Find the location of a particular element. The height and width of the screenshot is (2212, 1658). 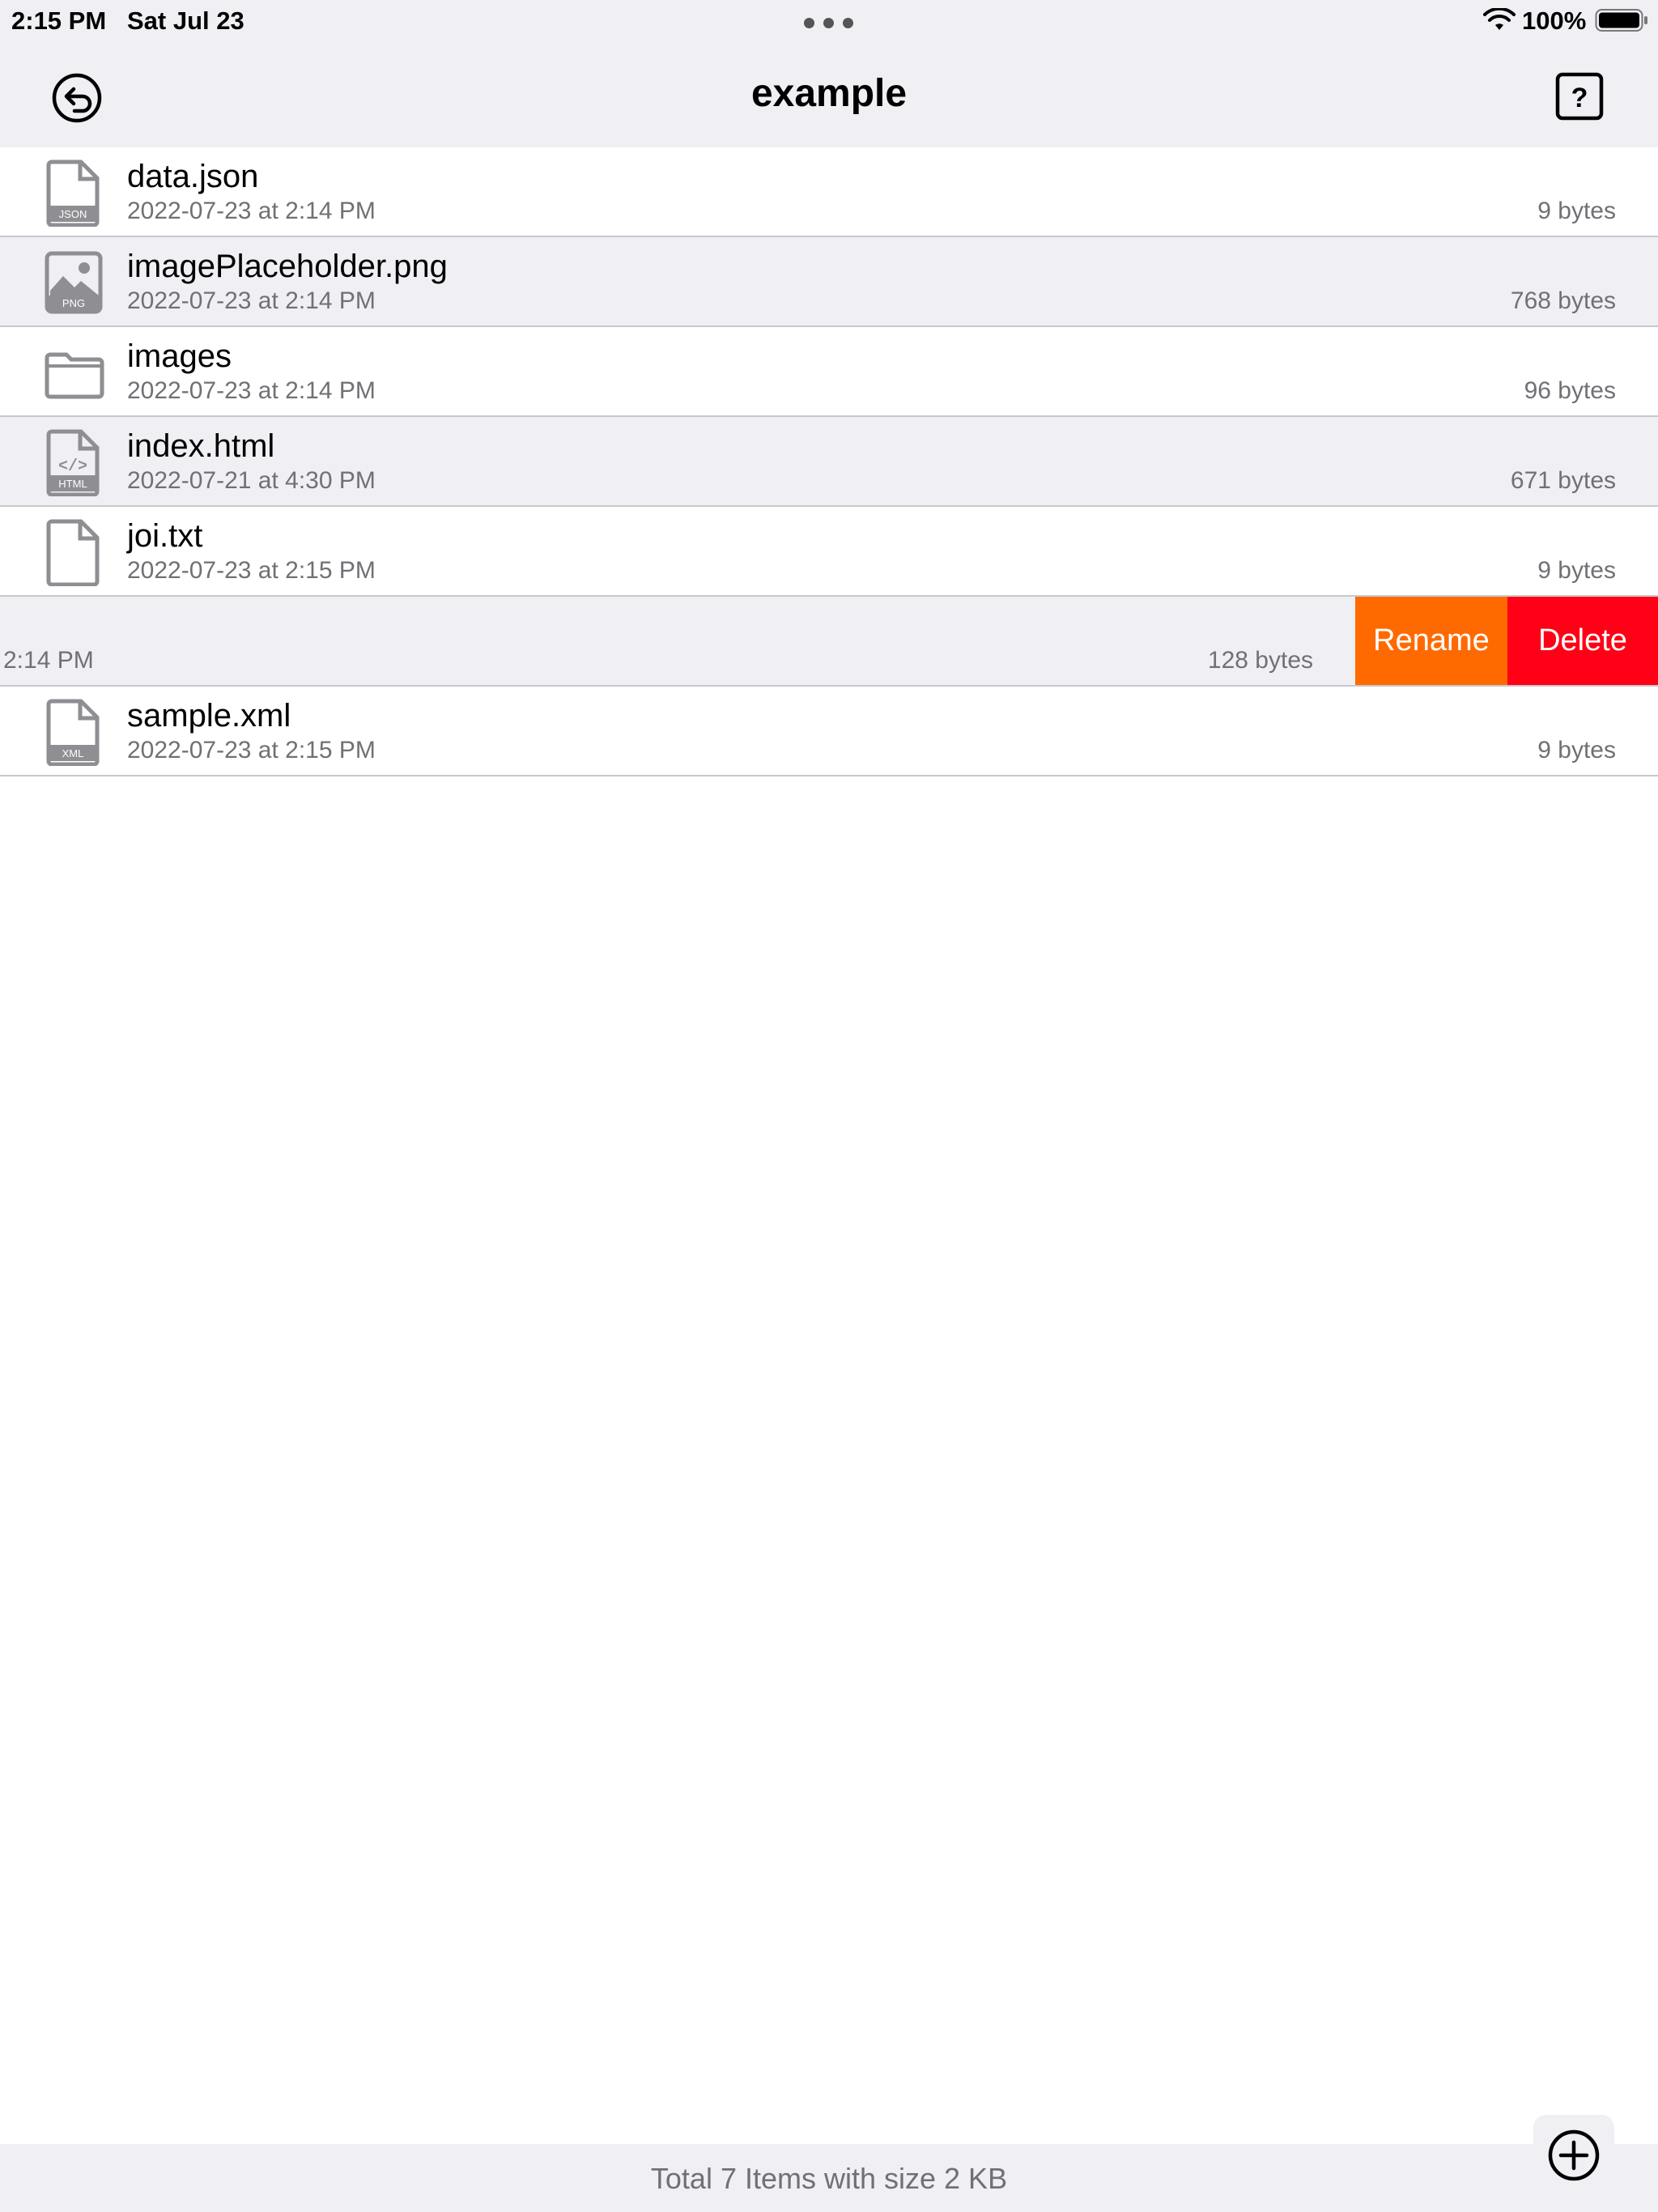

svg-text: JSON is located at coordinates (73, 214).